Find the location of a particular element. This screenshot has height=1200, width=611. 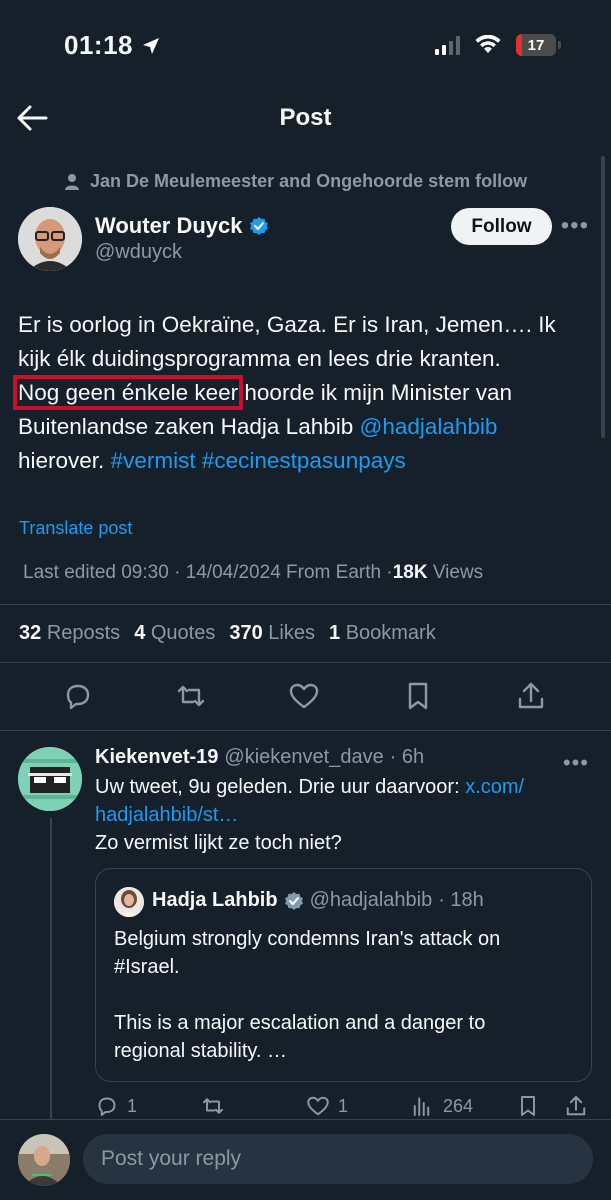

reply-header: Kiekenvet-19 @kiekenvet_dave · 6h is located at coordinates (259, 757).